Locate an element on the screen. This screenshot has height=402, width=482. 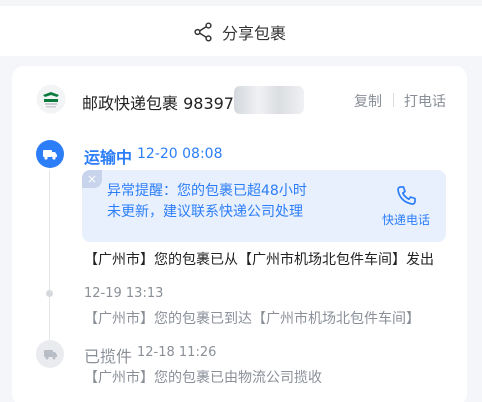
courier-phone-button: 快递电话 is located at coordinates (406, 219).